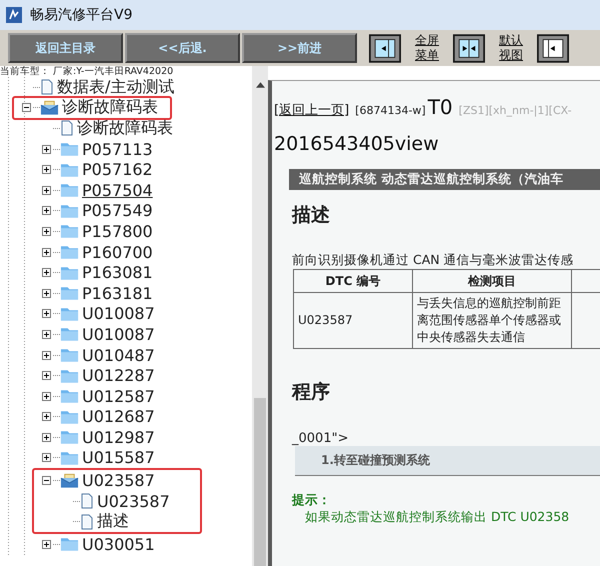  I want to click on split-view-icon, so click(469, 48).